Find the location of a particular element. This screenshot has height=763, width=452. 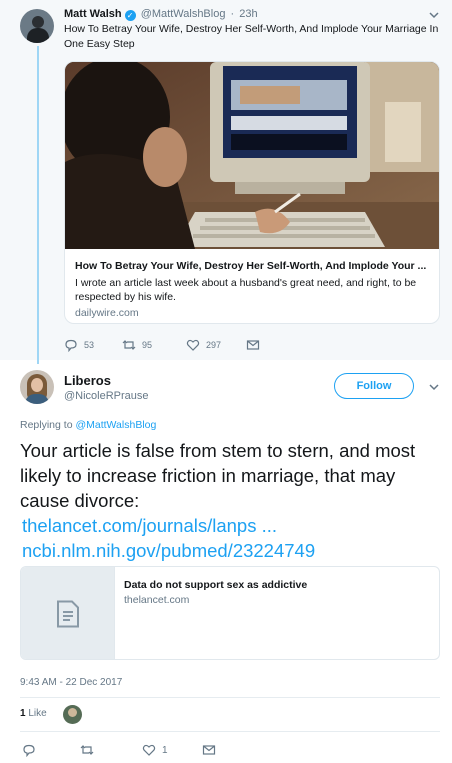

author-name: Liberos is located at coordinates (87, 380).